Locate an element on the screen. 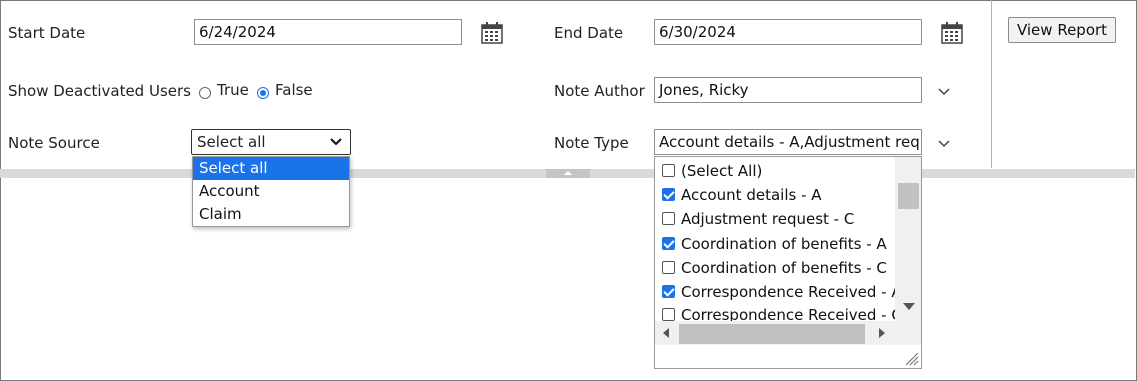  checklist-item-label: Correspondence Received - C is located at coordinates (788, 313).